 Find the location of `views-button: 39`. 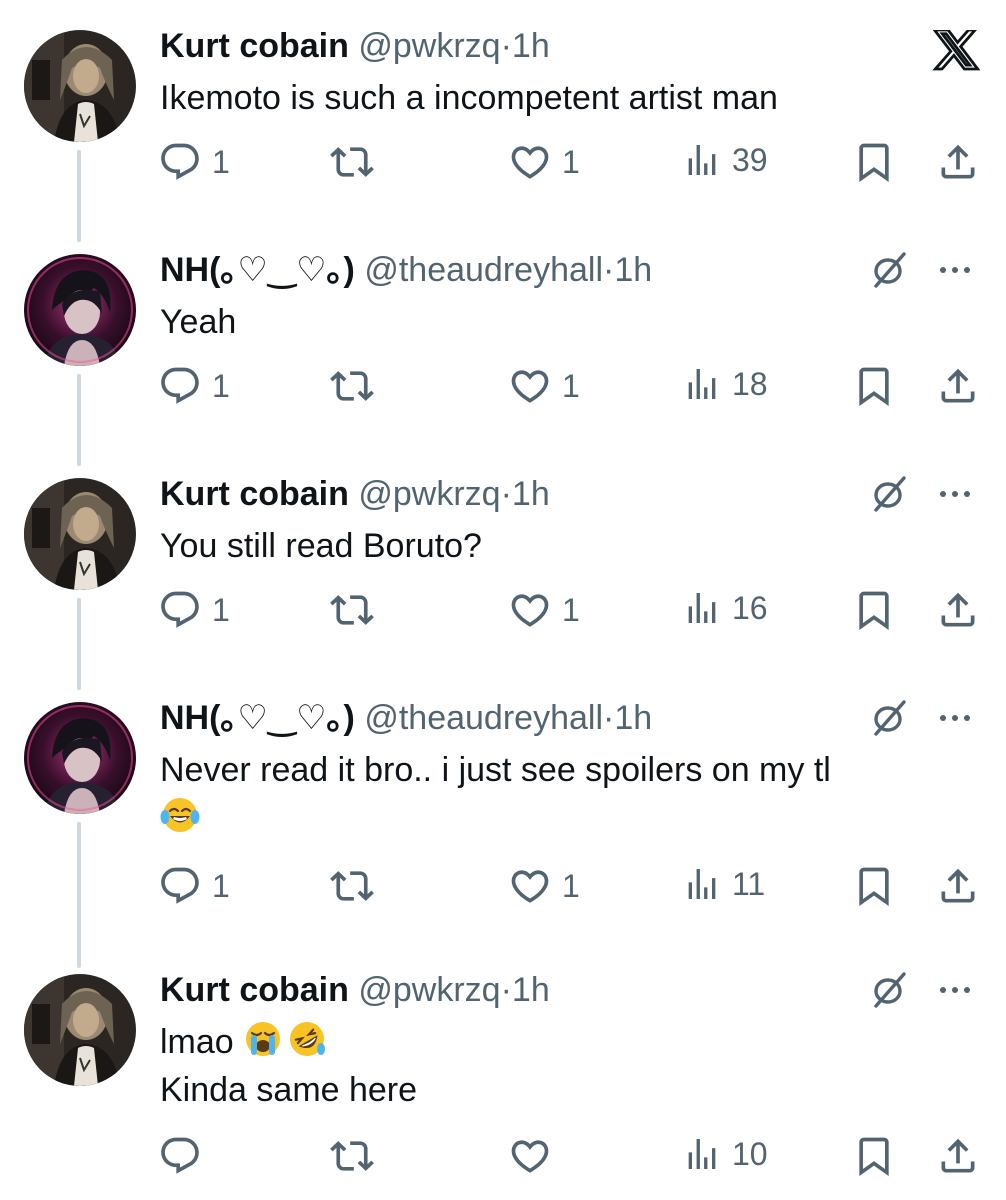

views-button: 39 is located at coordinates (725, 160).